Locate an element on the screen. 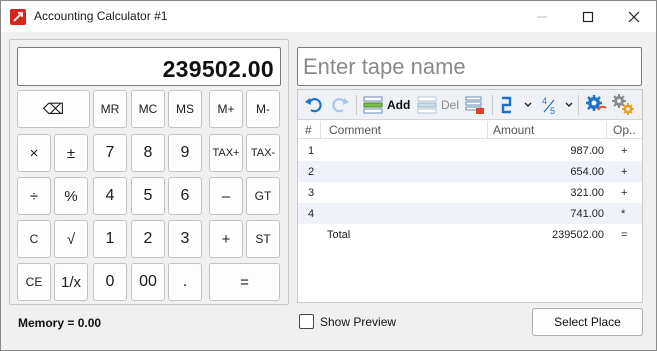 This screenshot has height=351, width=657. minimize-icon is located at coordinates (542, 16).